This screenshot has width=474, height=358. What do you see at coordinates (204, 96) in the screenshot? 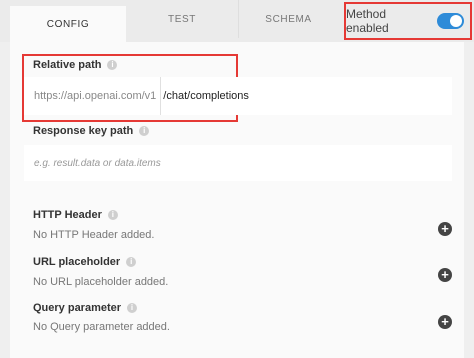
I see `relative-path-input: /chat/completions` at bounding box center [204, 96].